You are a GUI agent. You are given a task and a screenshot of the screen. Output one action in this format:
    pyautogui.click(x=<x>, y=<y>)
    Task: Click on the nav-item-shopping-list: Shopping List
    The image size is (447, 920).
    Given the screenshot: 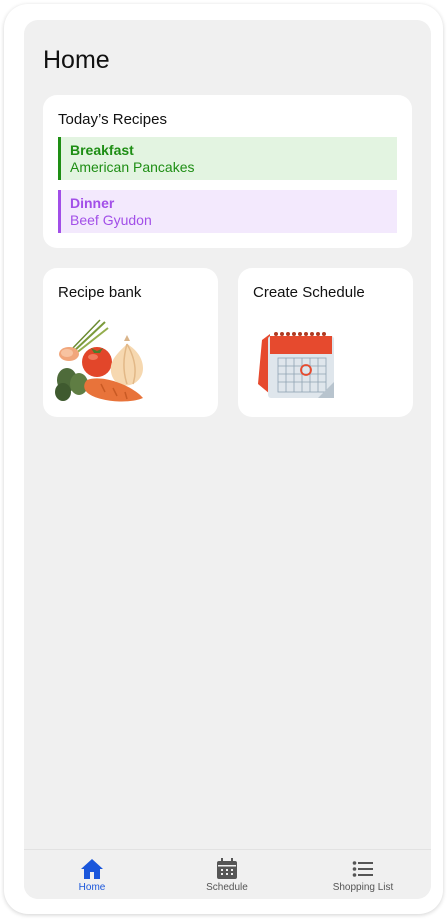 What is the action you would take?
    pyautogui.click(x=363, y=875)
    